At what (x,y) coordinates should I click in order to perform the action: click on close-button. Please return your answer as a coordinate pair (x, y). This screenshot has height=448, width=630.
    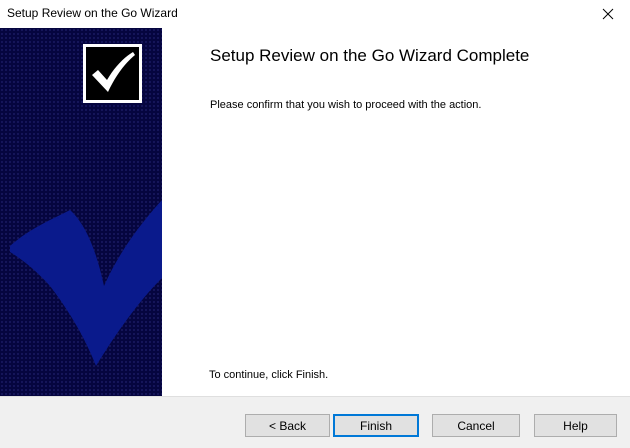
    Looking at the image, I should click on (608, 14).